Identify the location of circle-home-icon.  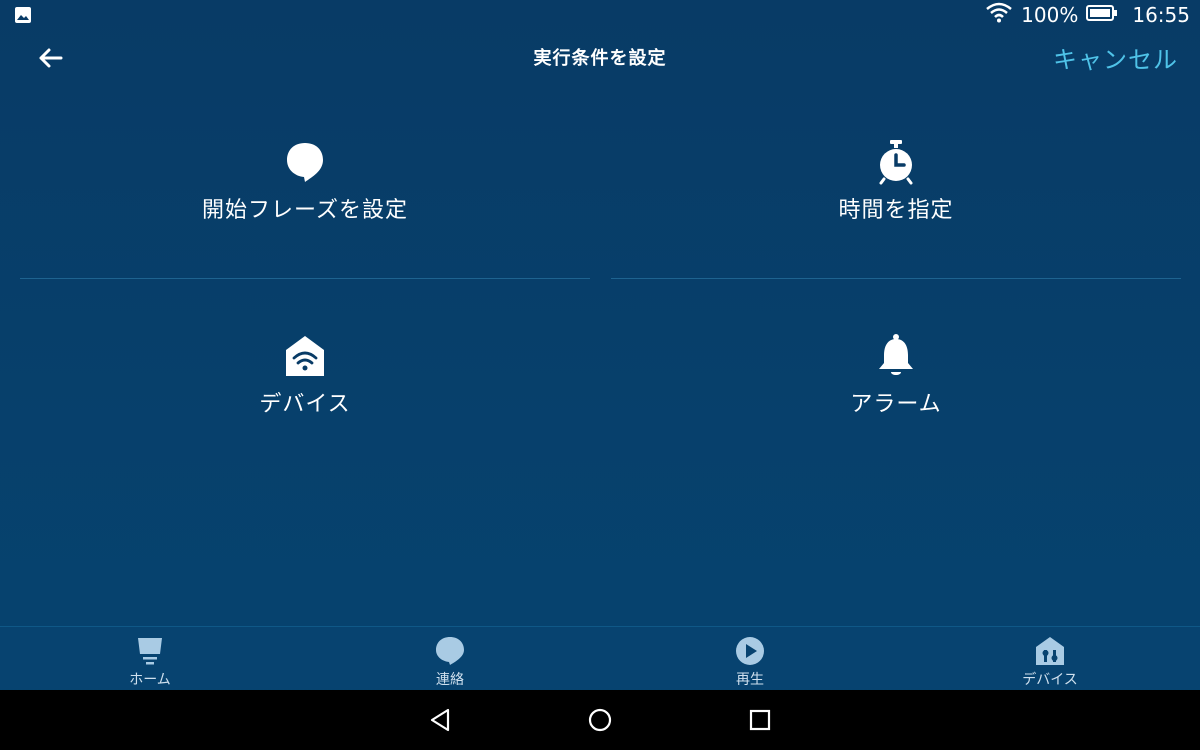
(600, 720).